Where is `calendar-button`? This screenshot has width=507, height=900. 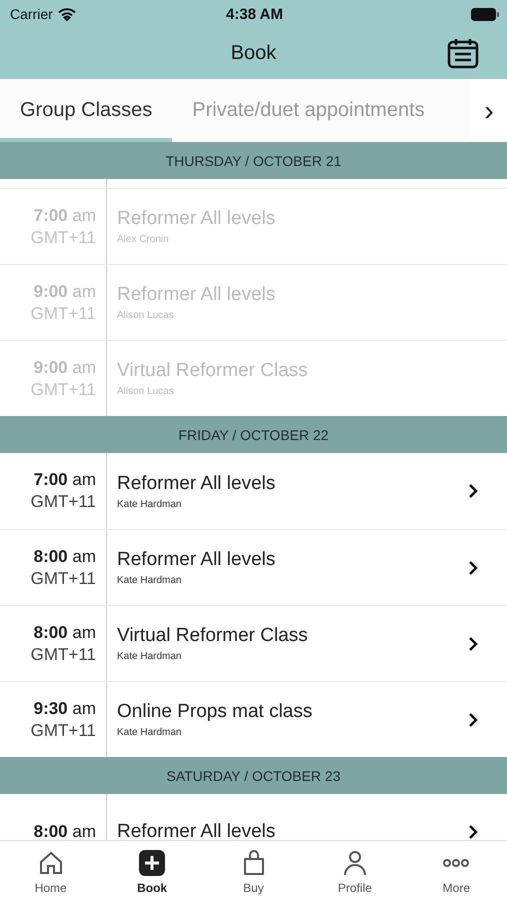
calendar-button is located at coordinates (463, 53).